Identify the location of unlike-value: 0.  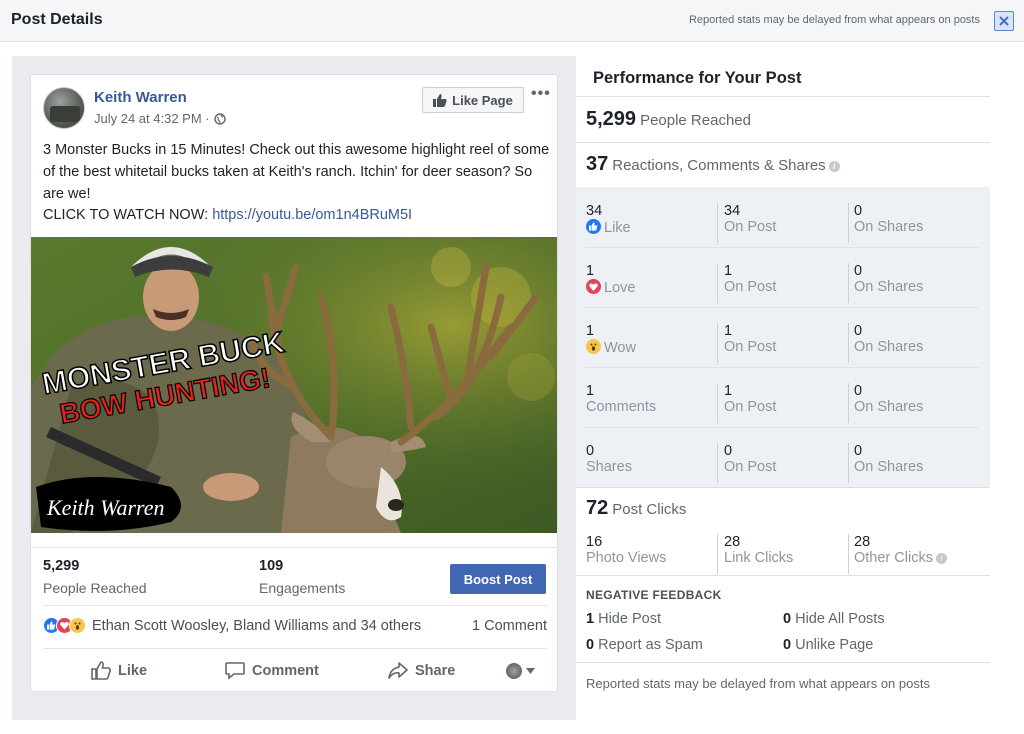
(787, 645).